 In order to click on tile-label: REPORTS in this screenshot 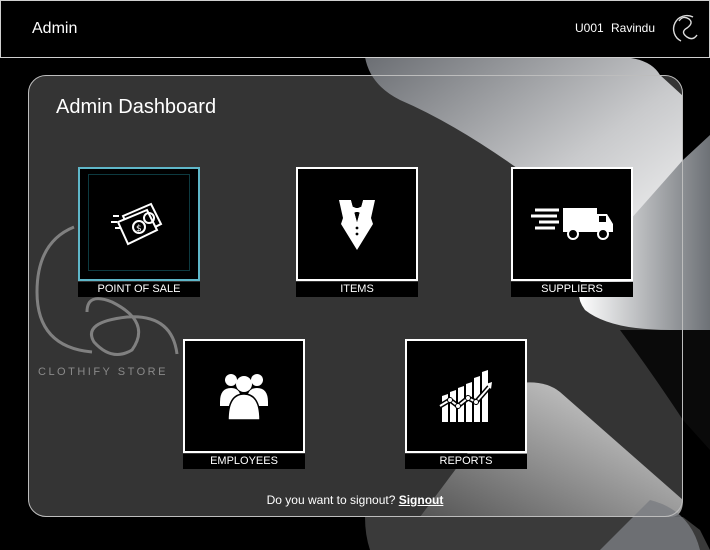, I will do `click(466, 461)`.